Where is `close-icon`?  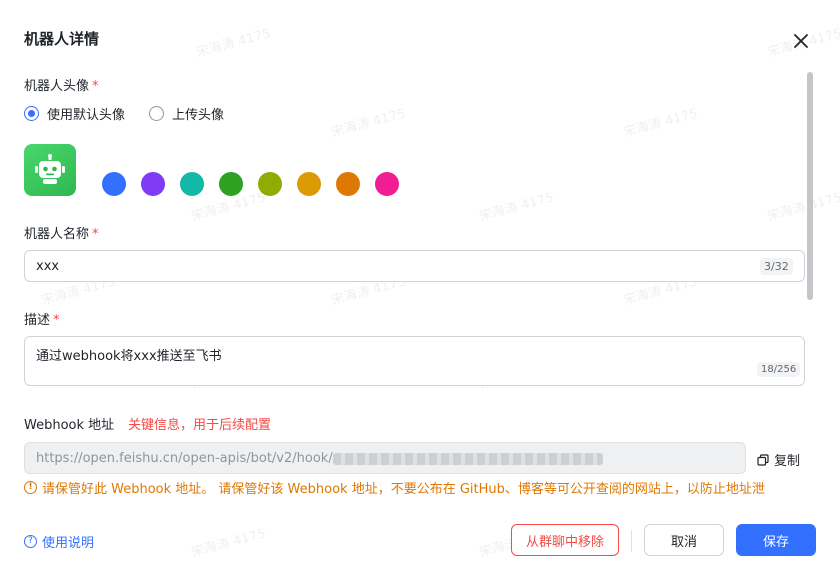
close-icon is located at coordinates (801, 41).